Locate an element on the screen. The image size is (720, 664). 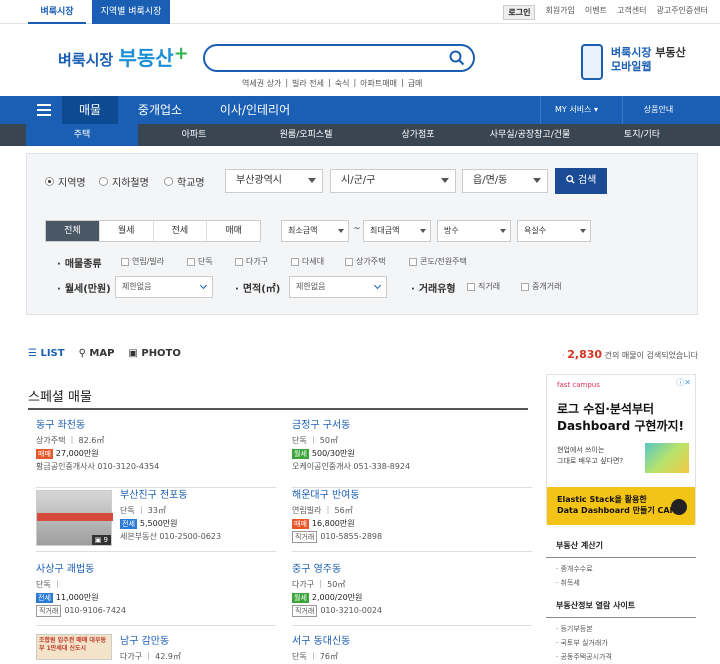
radio-region: 지역명 is located at coordinates (65, 181).